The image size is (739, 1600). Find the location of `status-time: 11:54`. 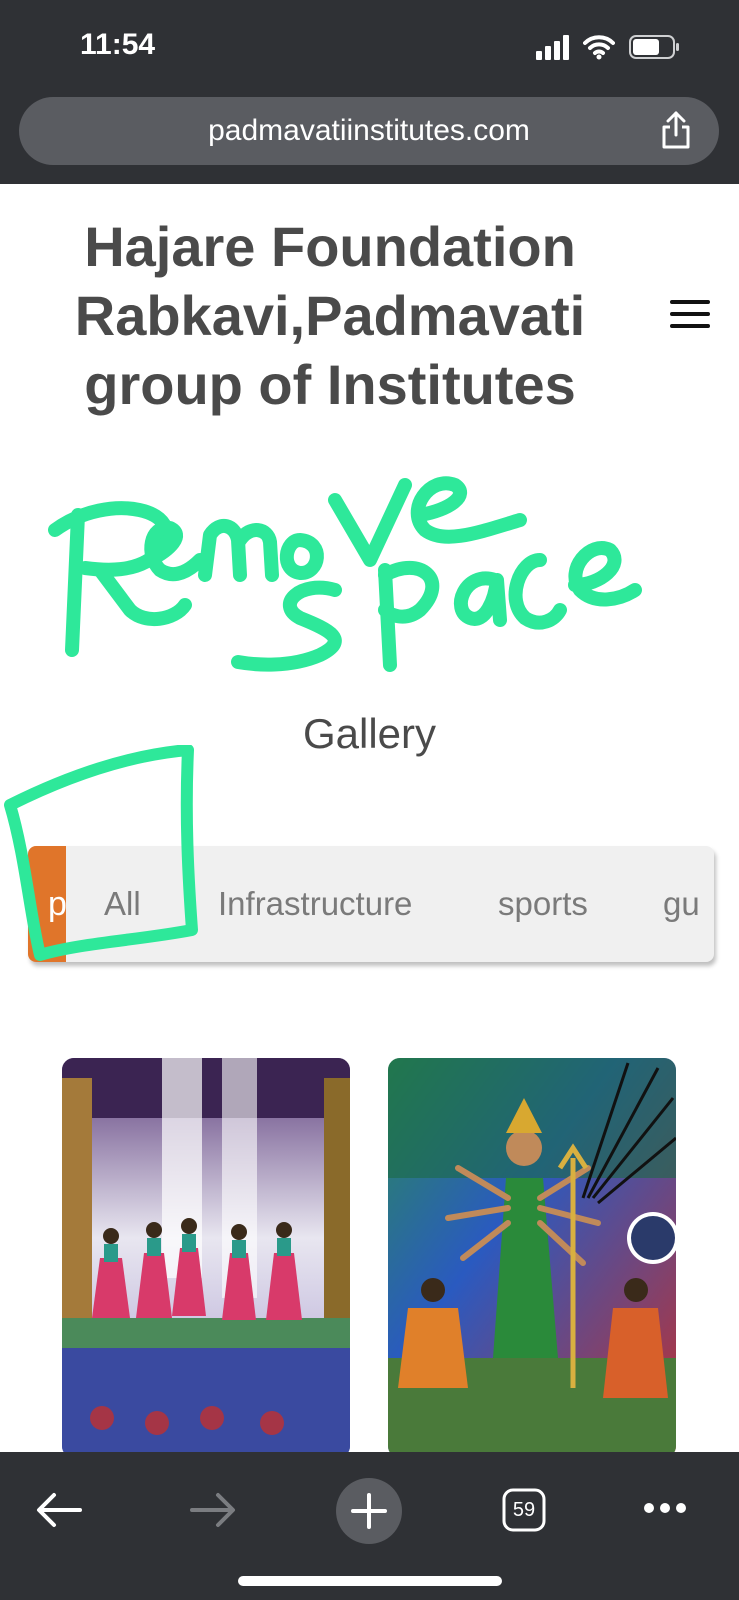

status-time: 11:54 is located at coordinates (118, 44).